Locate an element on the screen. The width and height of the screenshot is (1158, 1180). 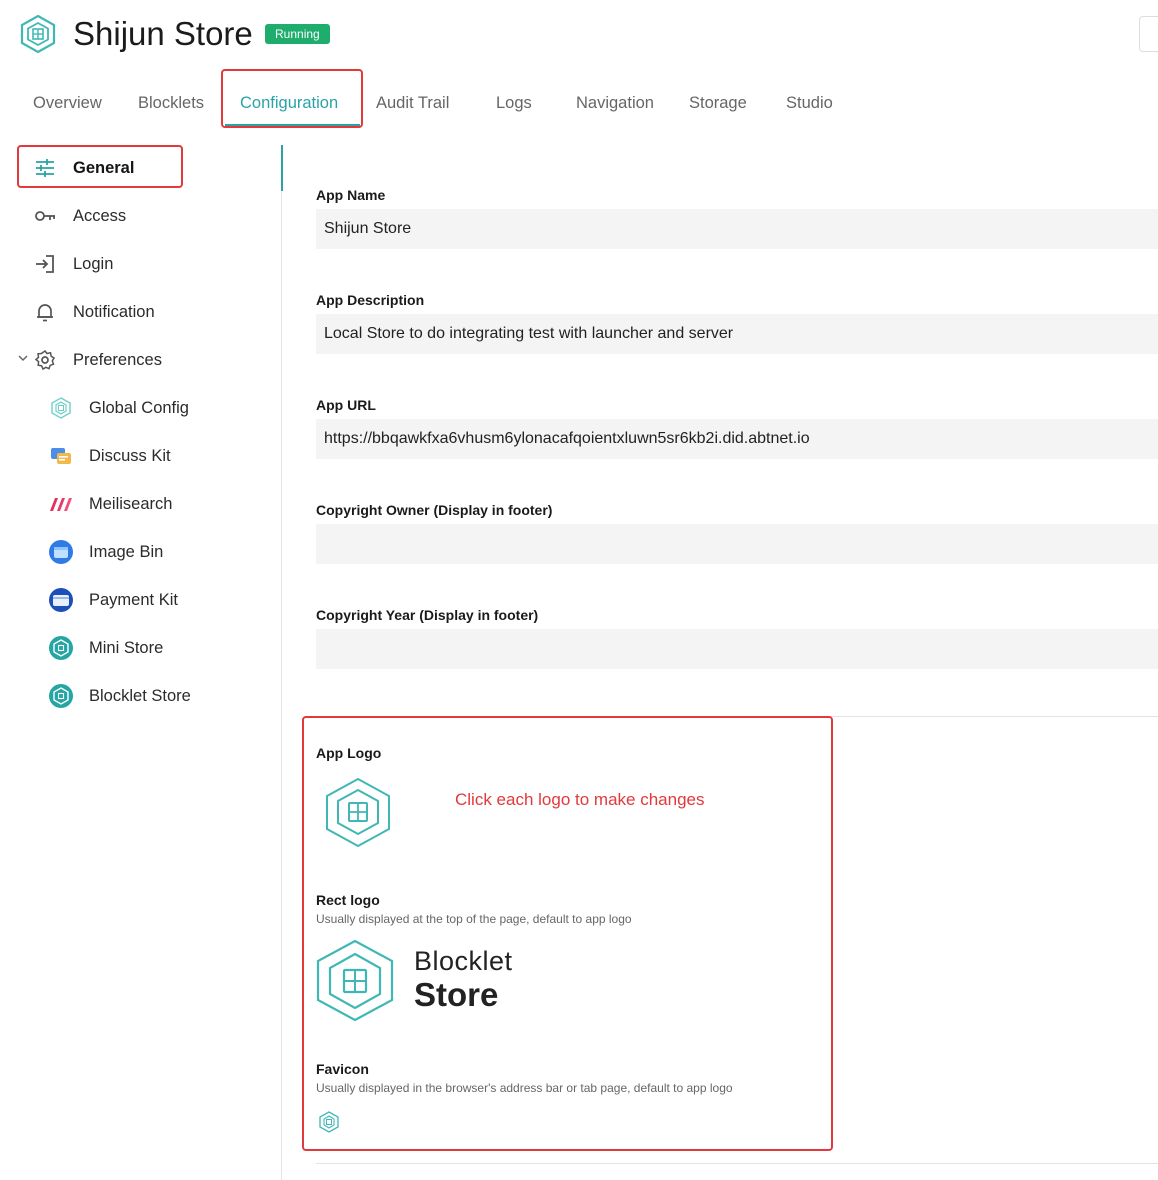
tab-navigation: Navigation is located at coordinates (615, 103).